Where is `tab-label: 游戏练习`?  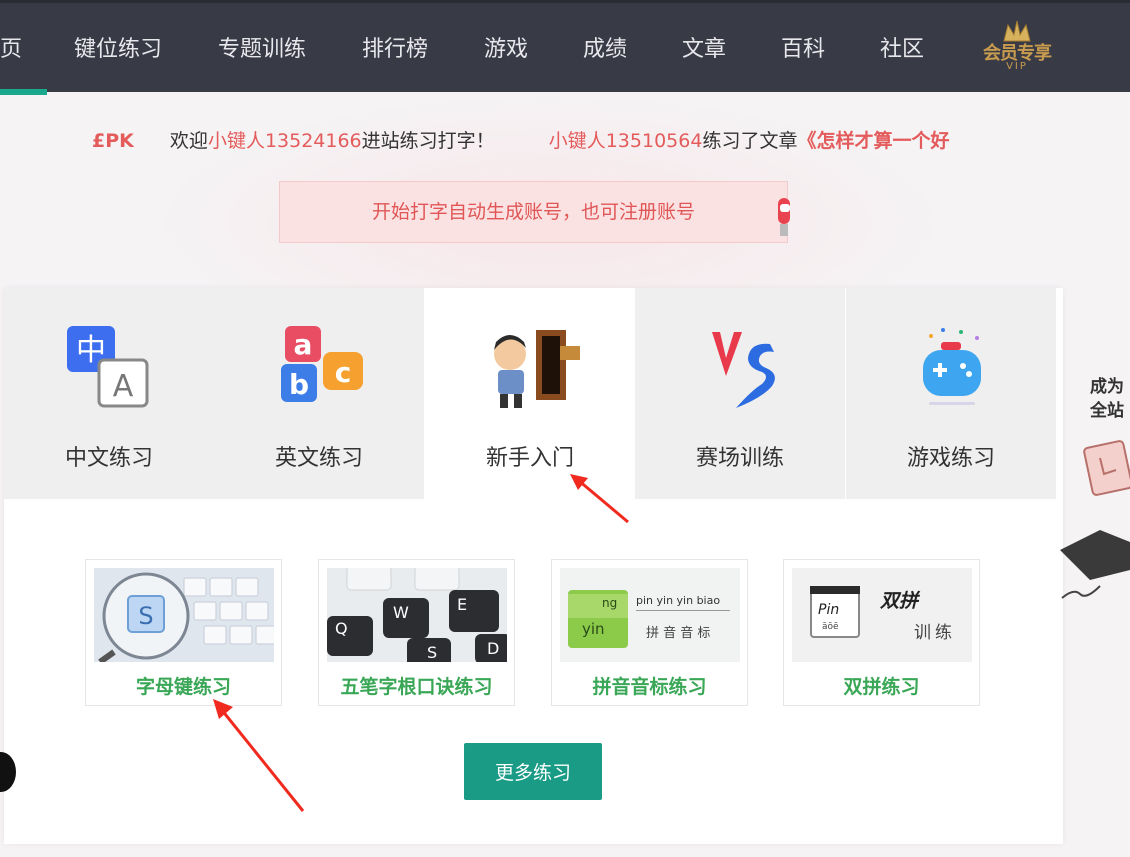 tab-label: 游戏练习 is located at coordinates (950, 458).